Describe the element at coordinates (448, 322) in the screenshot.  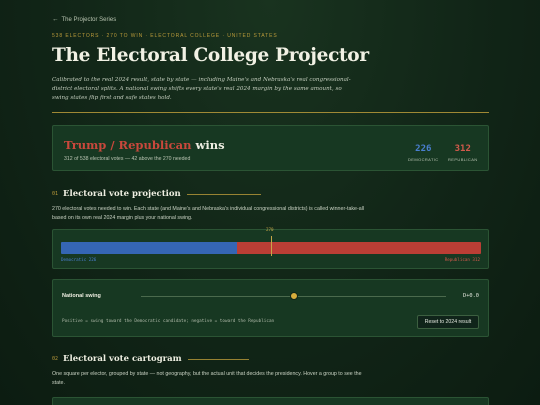
I see `reset-button: Reset to 2024 result` at that location.